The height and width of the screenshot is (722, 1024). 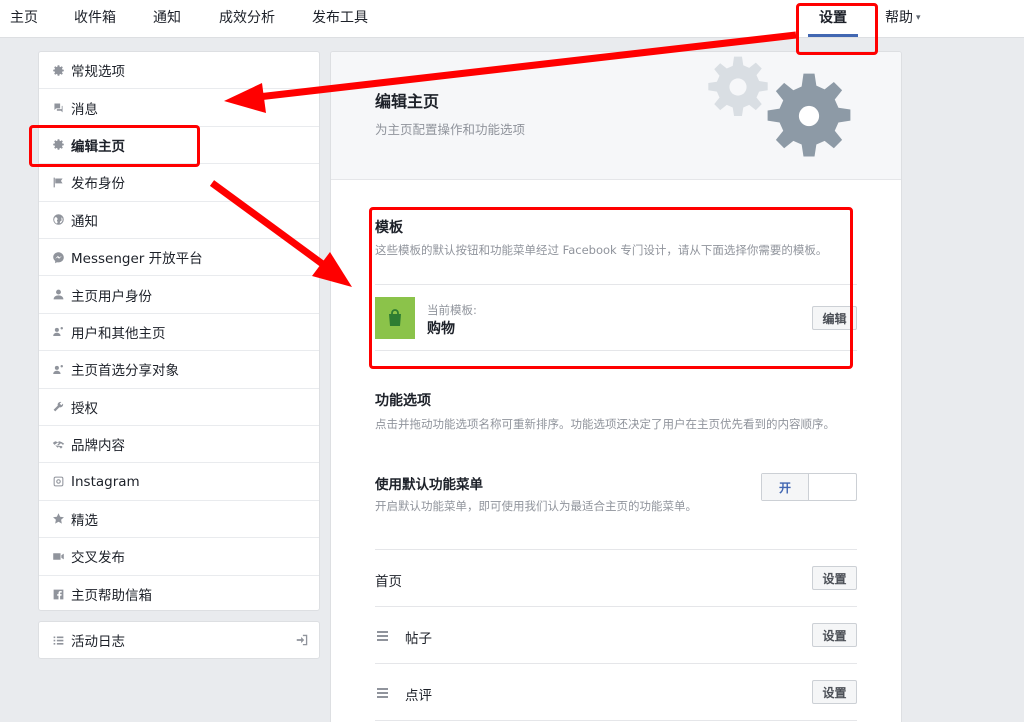 What do you see at coordinates (429, 485) in the screenshot?
I see `default-menu-title: 使用默认功能菜单` at bounding box center [429, 485].